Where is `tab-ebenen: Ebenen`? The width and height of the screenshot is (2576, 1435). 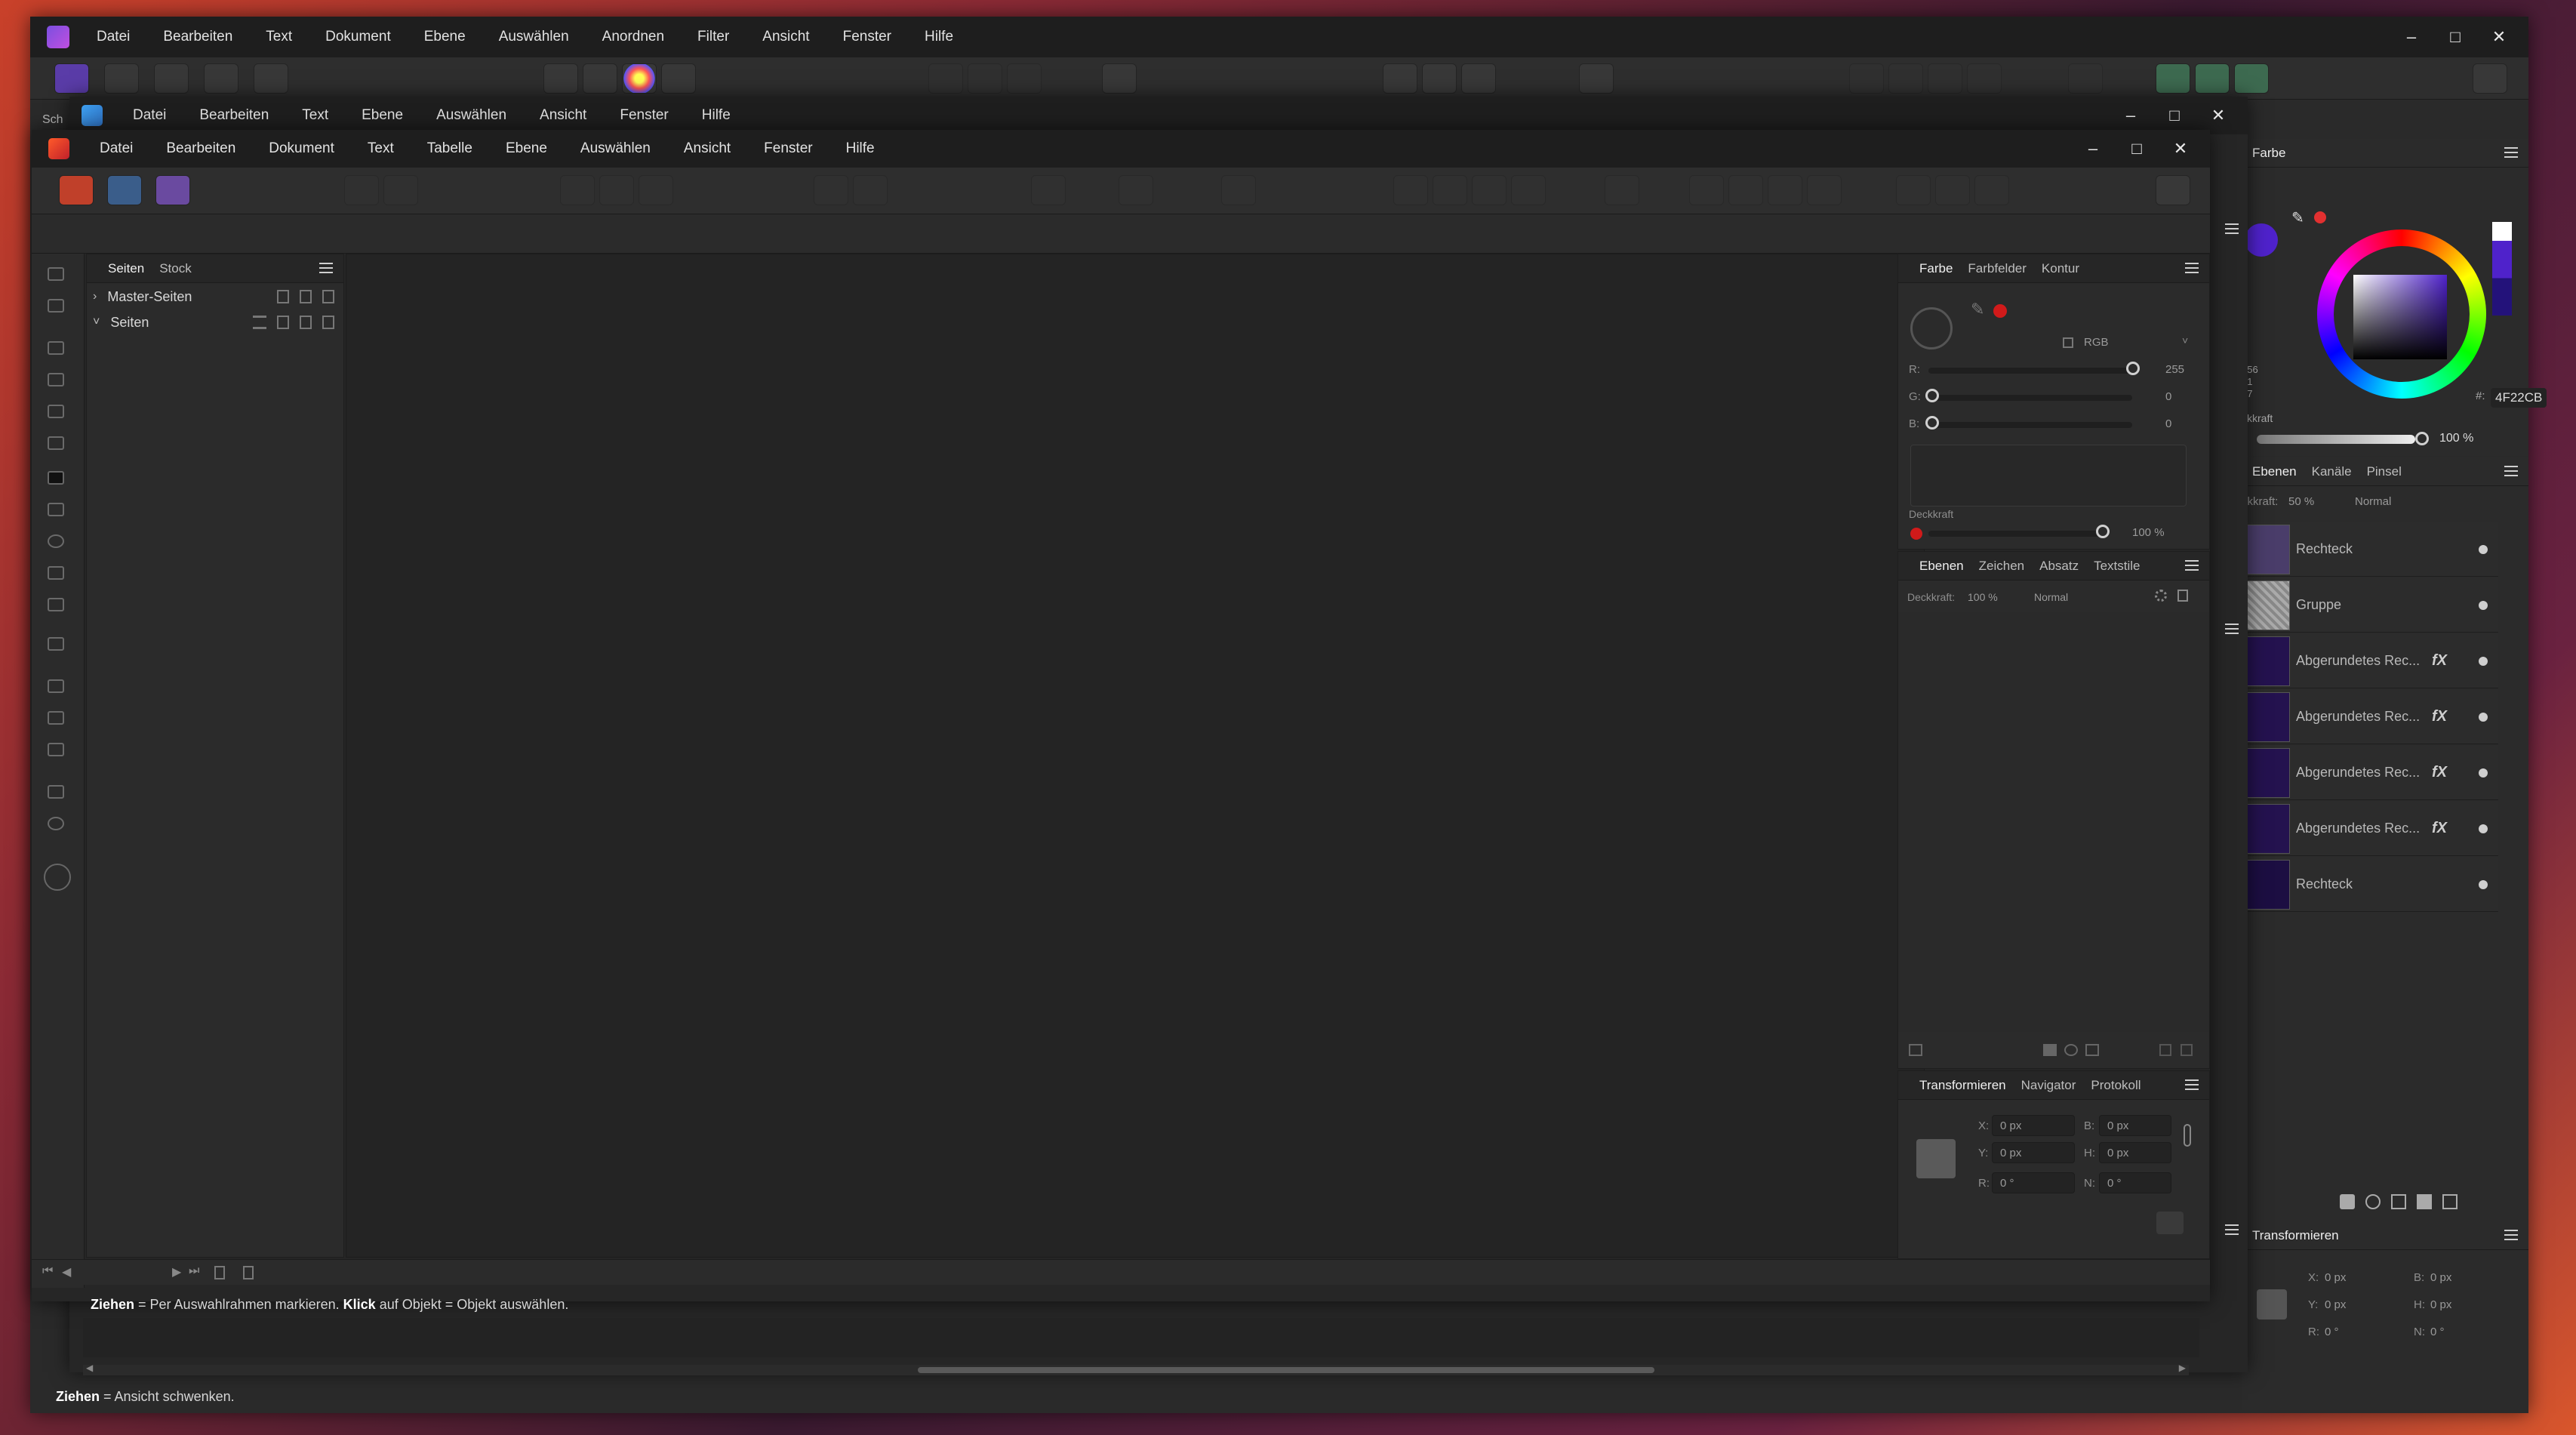
tab-ebenen: Ebenen is located at coordinates (1941, 566).